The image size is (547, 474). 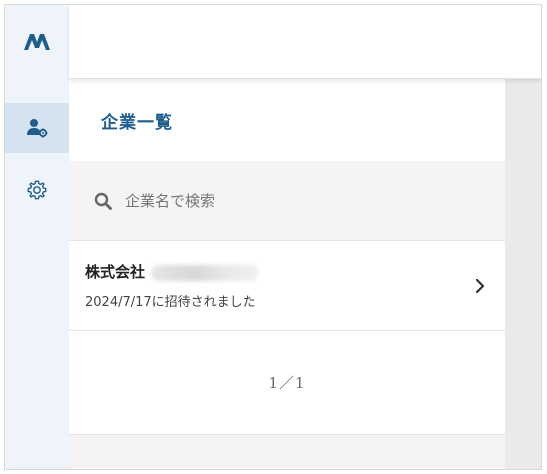 What do you see at coordinates (205, 272) in the screenshot?
I see `redacted-company-name` at bounding box center [205, 272].